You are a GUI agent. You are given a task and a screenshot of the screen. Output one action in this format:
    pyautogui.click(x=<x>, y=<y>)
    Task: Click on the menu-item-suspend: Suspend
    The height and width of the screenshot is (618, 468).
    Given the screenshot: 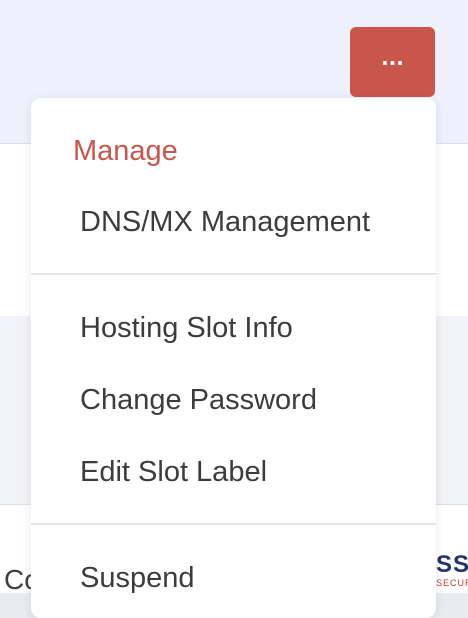 What is the action you would take?
    pyautogui.click(x=137, y=578)
    